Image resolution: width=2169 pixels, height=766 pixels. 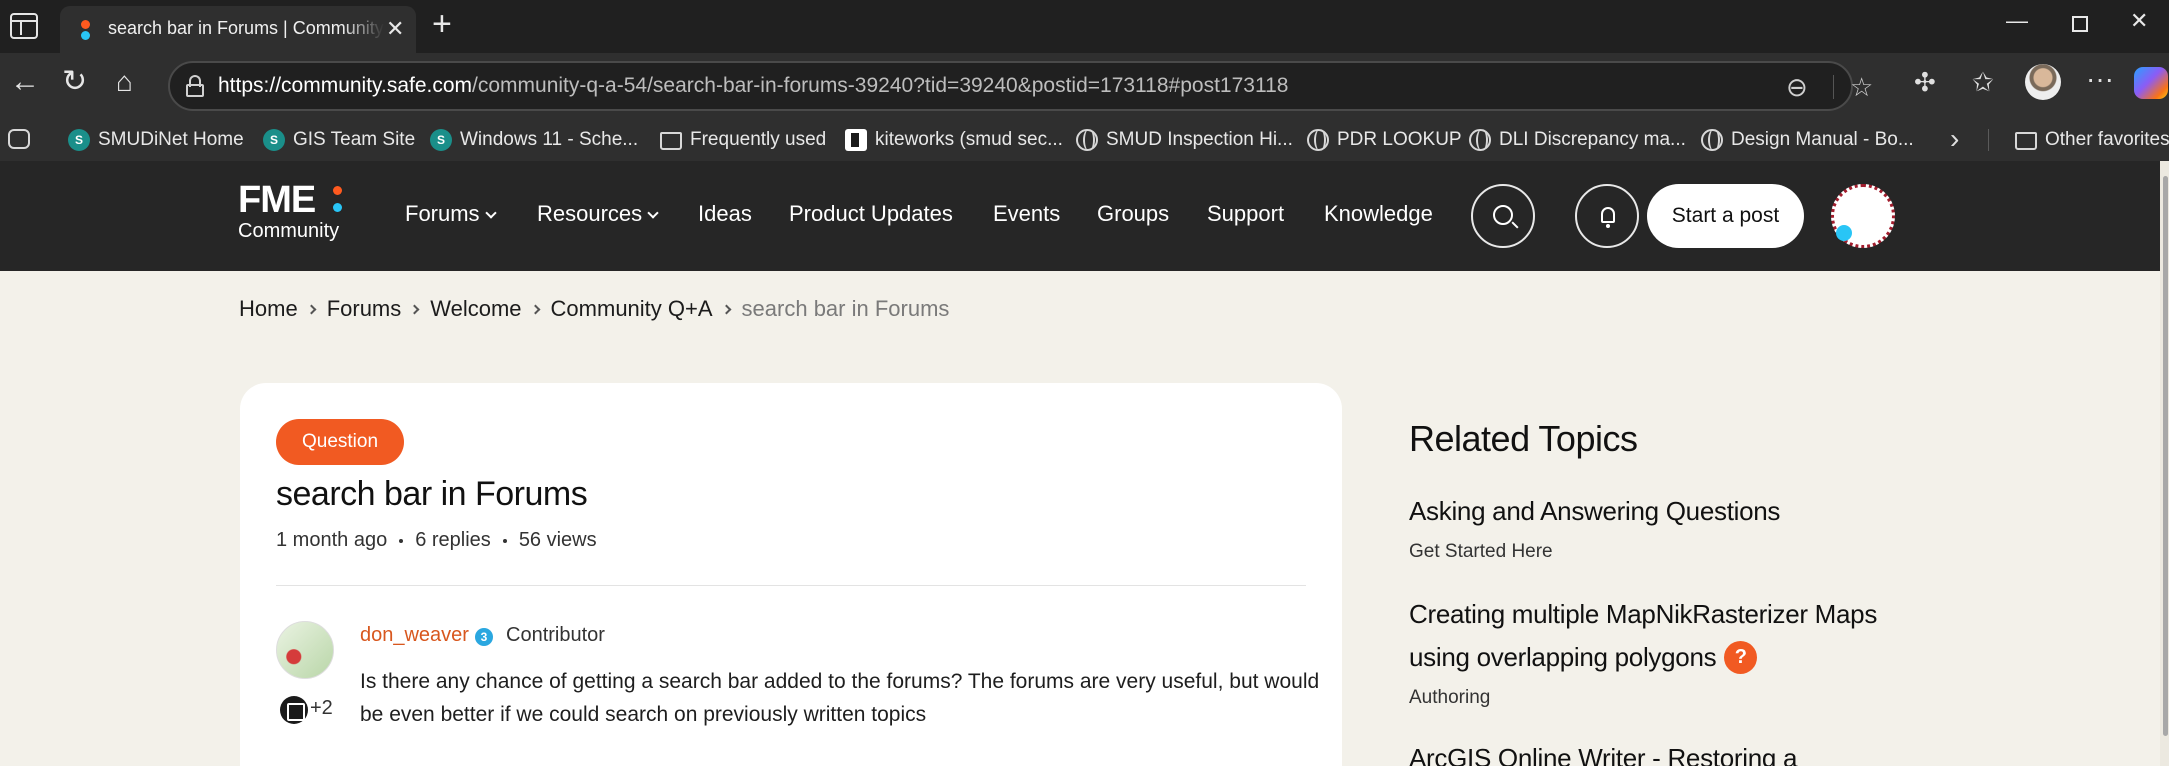 I want to click on minimize-icon: —, so click(x=2017, y=21).